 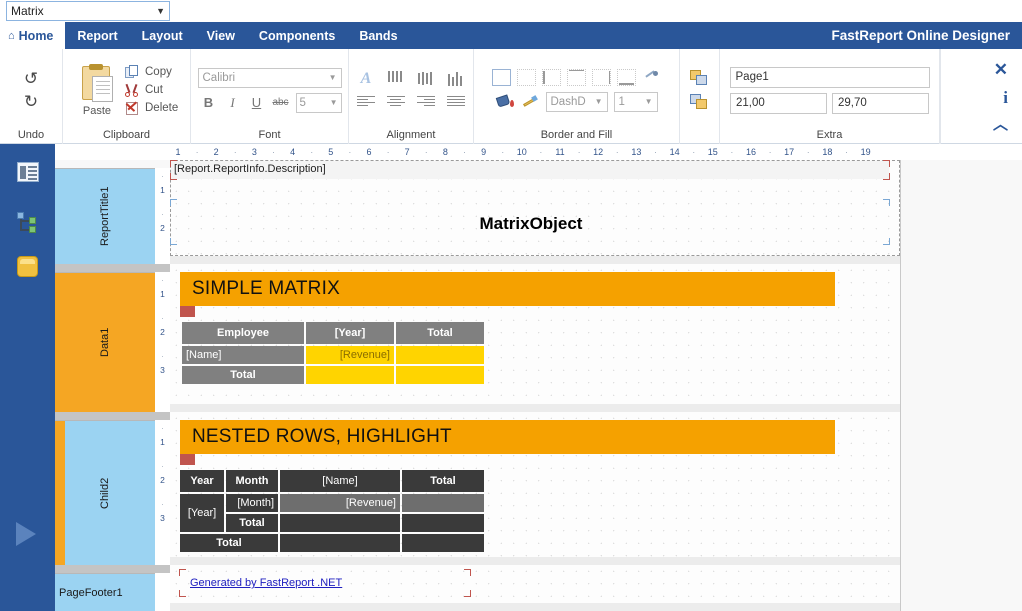 I want to click on italic-button: I, so click(x=233, y=103).